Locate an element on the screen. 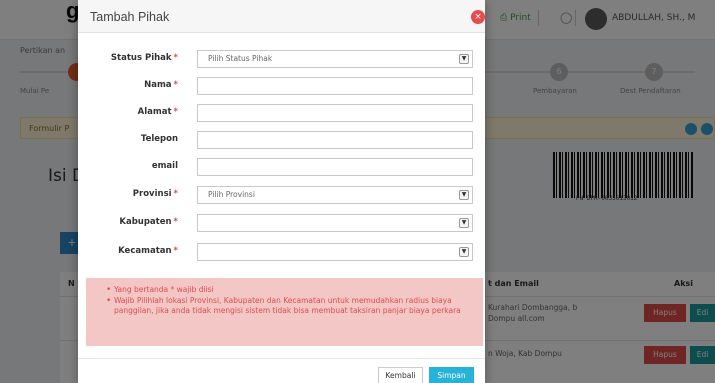  kabupaten-label: Kabupaten * is located at coordinates (128, 222).